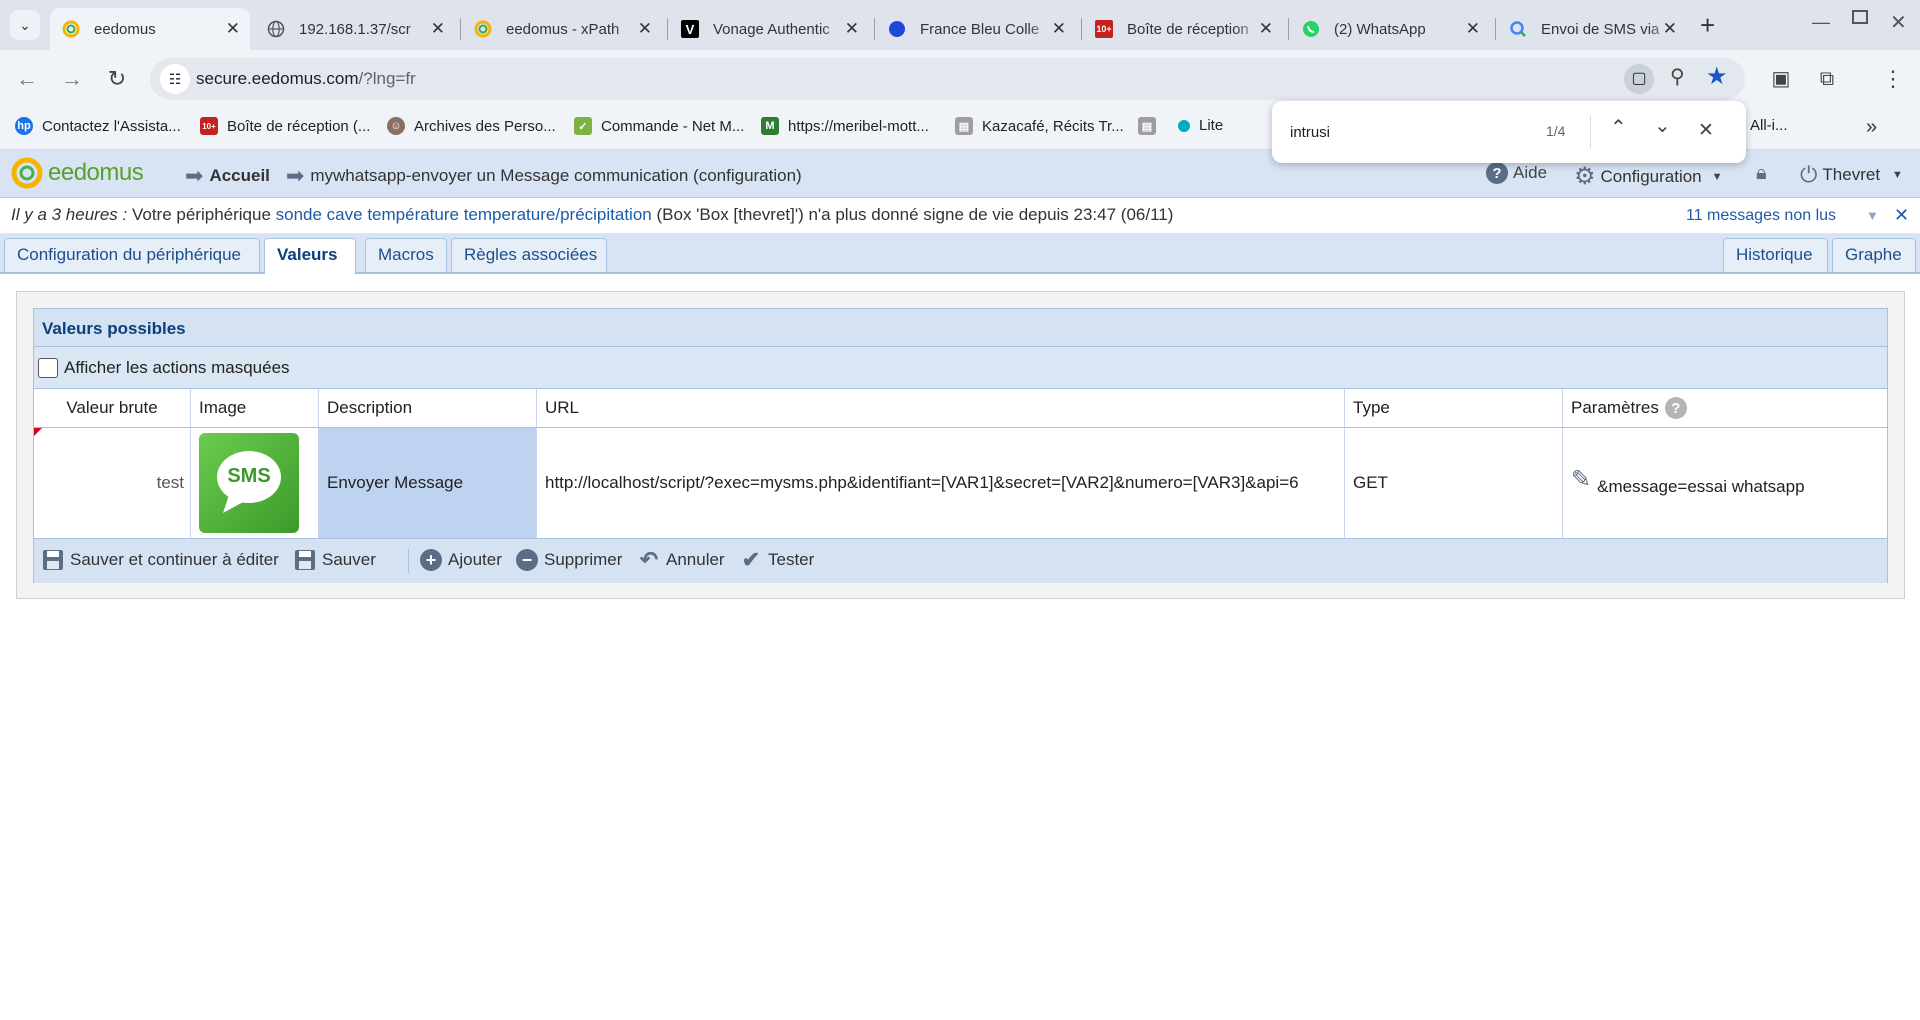  I want to click on col-url: URL, so click(941, 408).